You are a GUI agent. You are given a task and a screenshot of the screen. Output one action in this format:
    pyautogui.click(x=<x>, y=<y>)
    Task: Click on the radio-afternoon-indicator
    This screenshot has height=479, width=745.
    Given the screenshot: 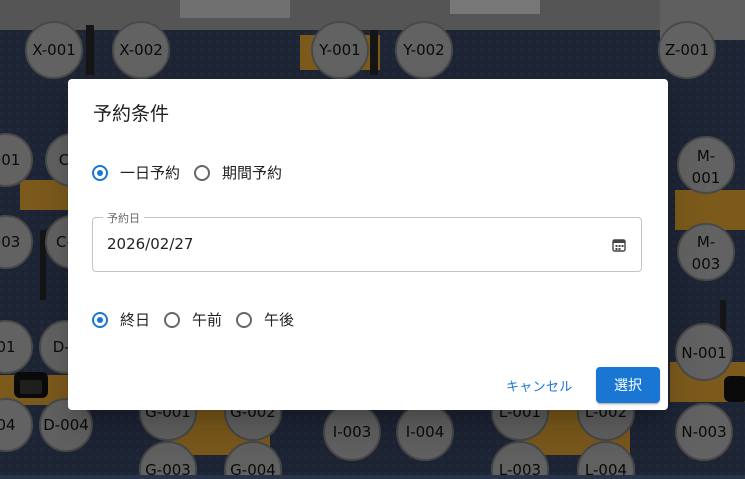 What is the action you would take?
    pyautogui.click(x=244, y=319)
    